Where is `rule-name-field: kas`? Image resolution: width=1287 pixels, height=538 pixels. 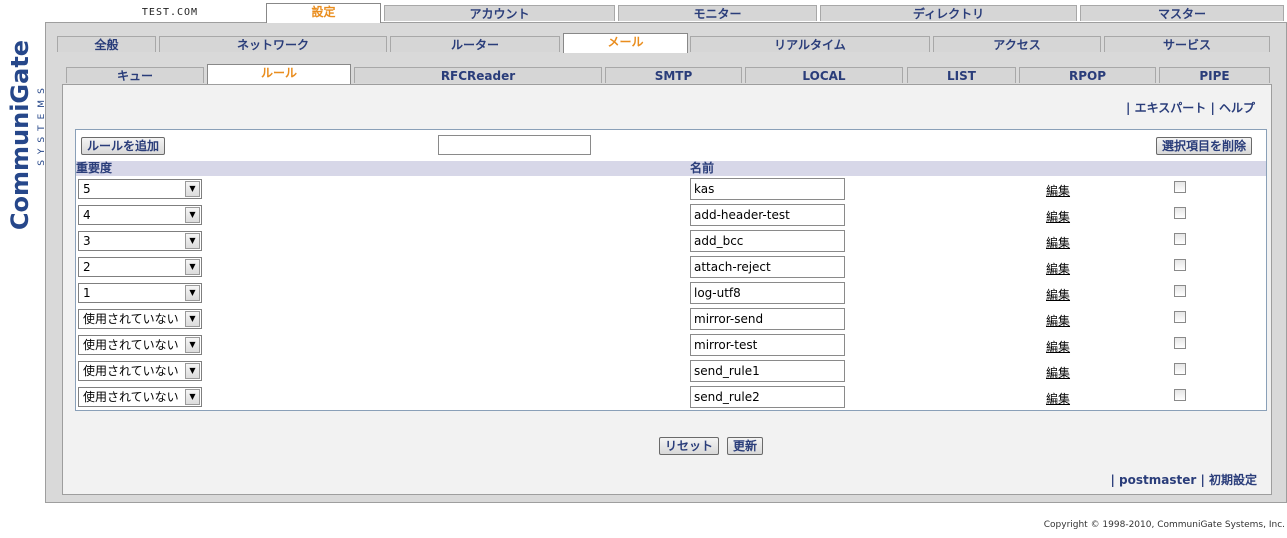 rule-name-field: kas is located at coordinates (767, 189).